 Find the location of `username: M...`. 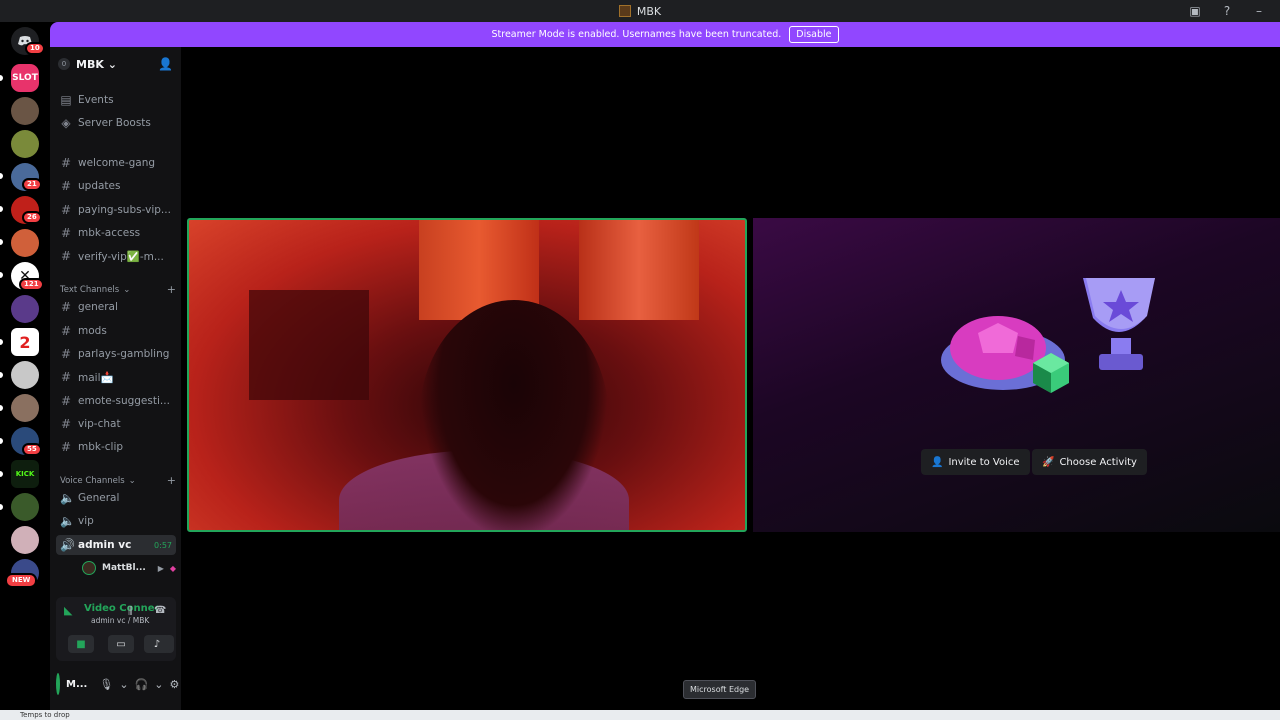

username: M... is located at coordinates (76, 684).